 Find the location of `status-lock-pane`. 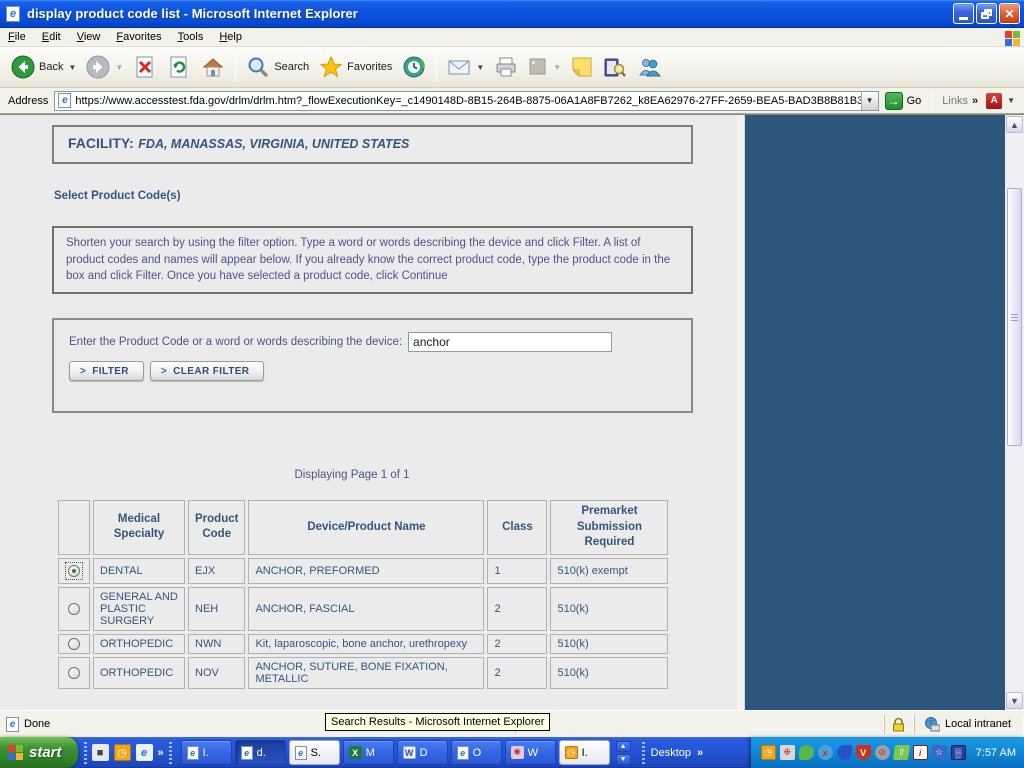

status-lock-pane is located at coordinates (898, 724).